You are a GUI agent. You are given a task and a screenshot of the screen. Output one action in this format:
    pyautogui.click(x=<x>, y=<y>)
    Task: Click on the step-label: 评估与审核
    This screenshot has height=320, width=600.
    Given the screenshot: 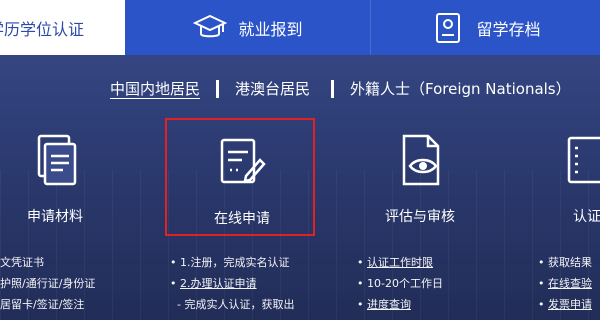 What is the action you would take?
    pyautogui.click(x=420, y=217)
    